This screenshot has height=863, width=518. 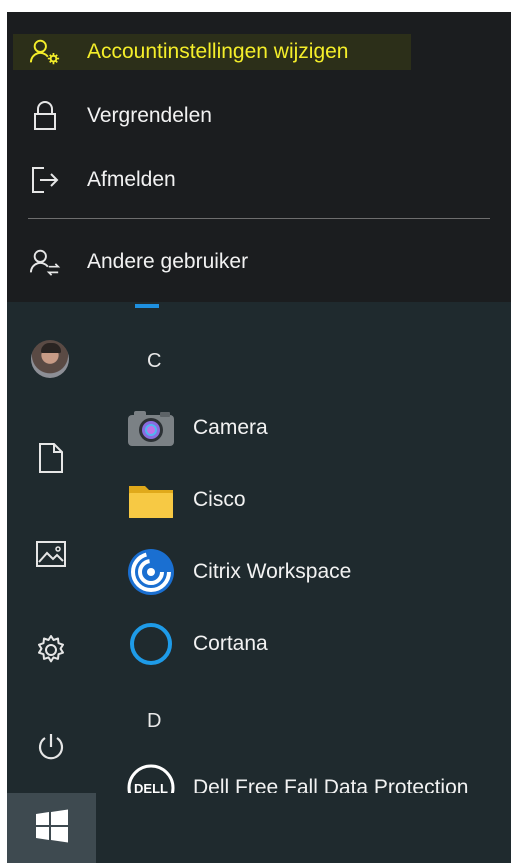 What do you see at coordinates (256, 180) in the screenshot?
I see `sign-out-item: Afmelden` at bounding box center [256, 180].